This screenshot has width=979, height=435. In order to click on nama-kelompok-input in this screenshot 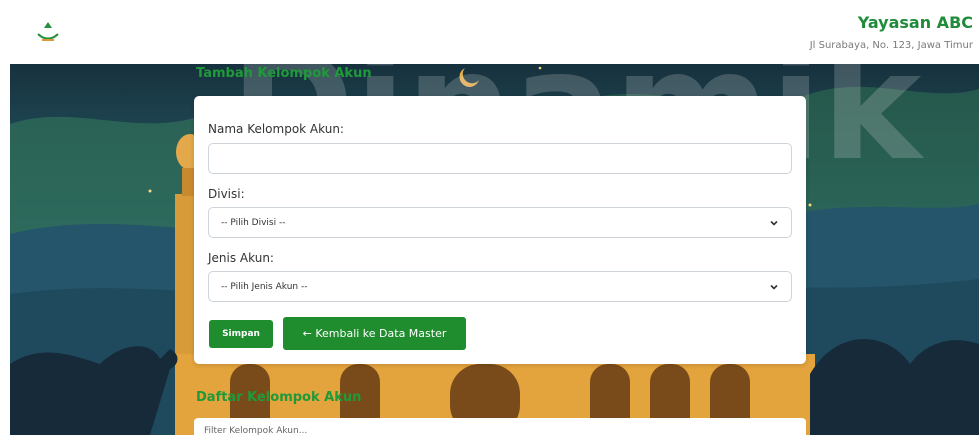, I will do `click(500, 158)`.